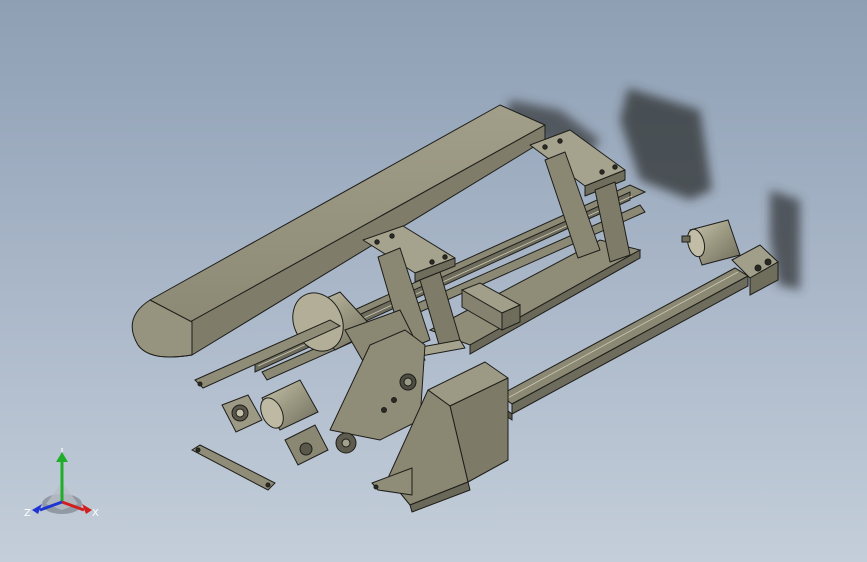 This screenshot has width=867, height=562. I want to click on x-axis-label: X, so click(95, 513).